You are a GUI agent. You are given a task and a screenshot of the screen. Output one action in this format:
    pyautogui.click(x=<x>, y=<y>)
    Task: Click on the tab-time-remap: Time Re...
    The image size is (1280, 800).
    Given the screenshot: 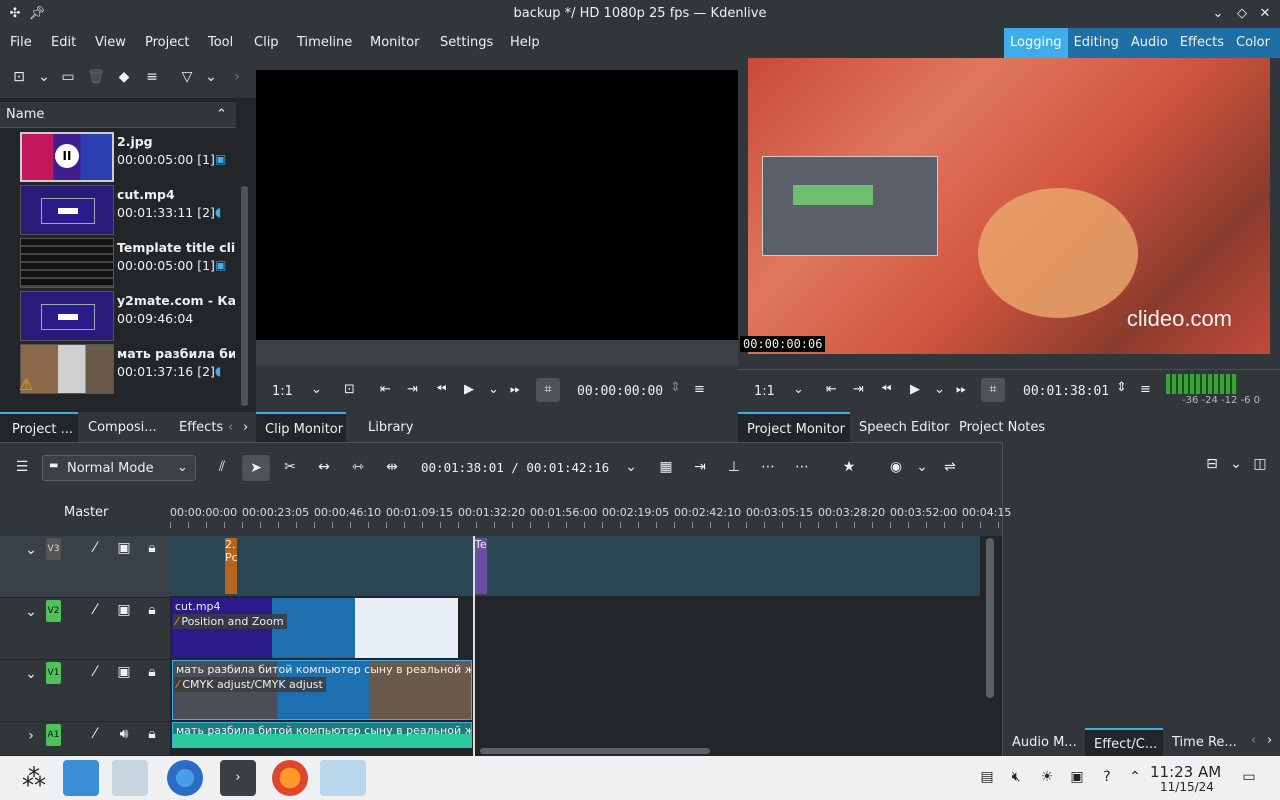 What is the action you would take?
    pyautogui.click(x=1204, y=742)
    